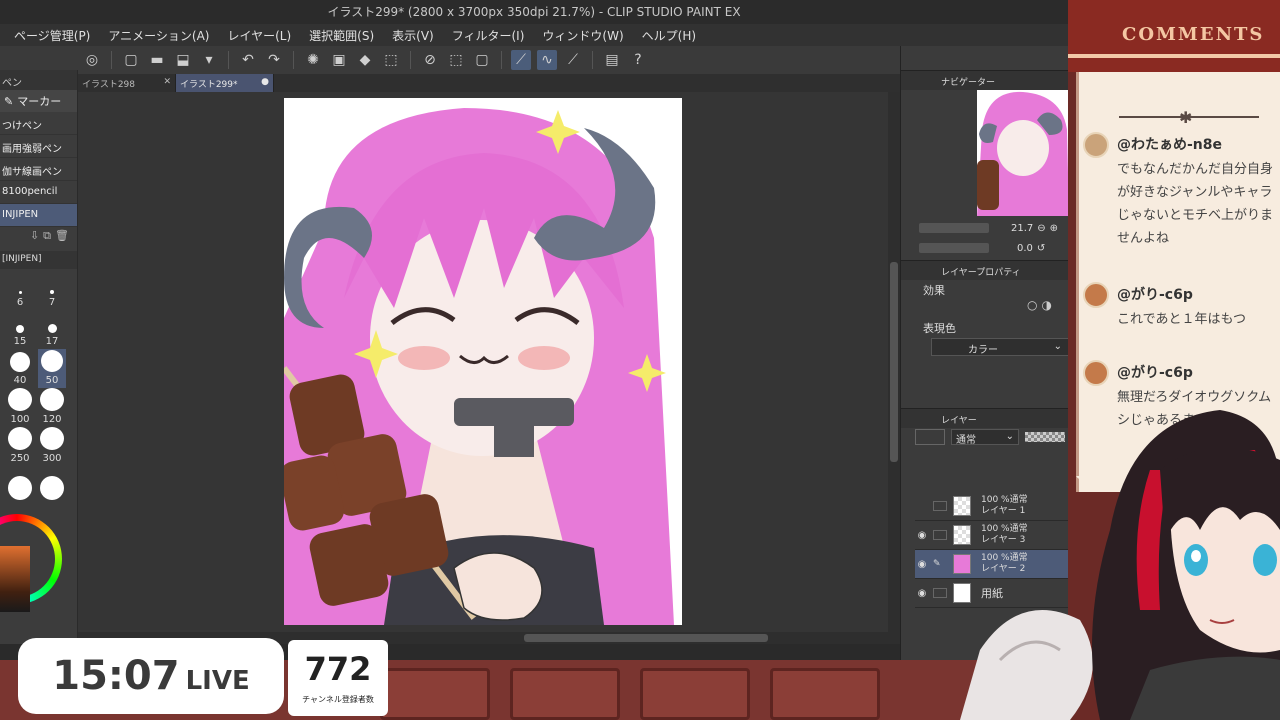  What do you see at coordinates (338, 669) in the screenshot?
I see `subscriber-count: 772` at bounding box center [338, 669].